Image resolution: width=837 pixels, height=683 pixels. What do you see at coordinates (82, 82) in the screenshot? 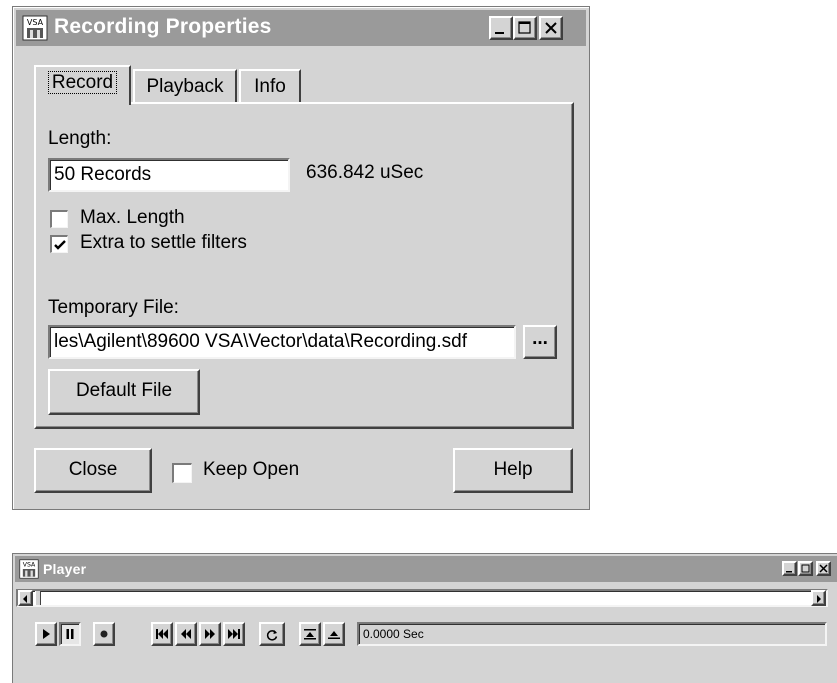
I see `tab-record-label: Record` at bounding box center [82, 82].